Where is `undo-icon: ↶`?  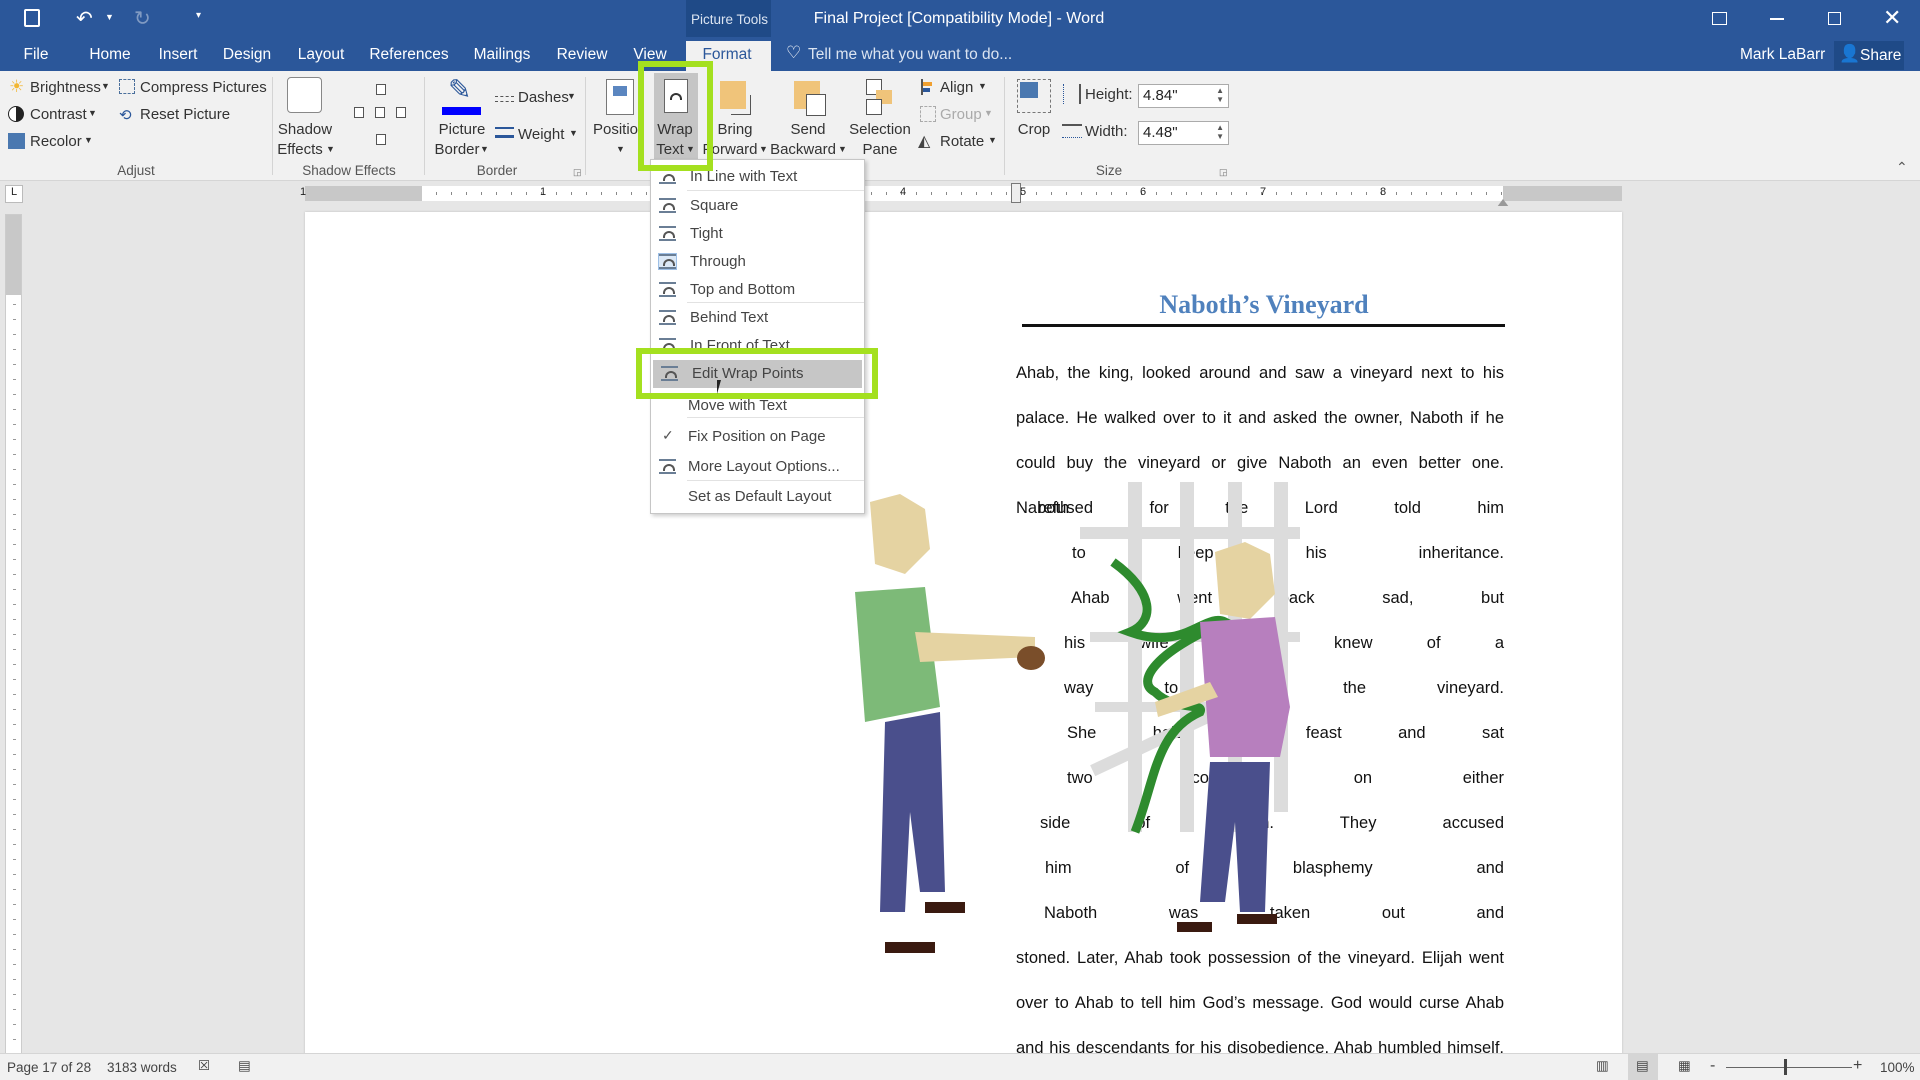
undo-icon: ↶ is located at coordinates (84, 18).